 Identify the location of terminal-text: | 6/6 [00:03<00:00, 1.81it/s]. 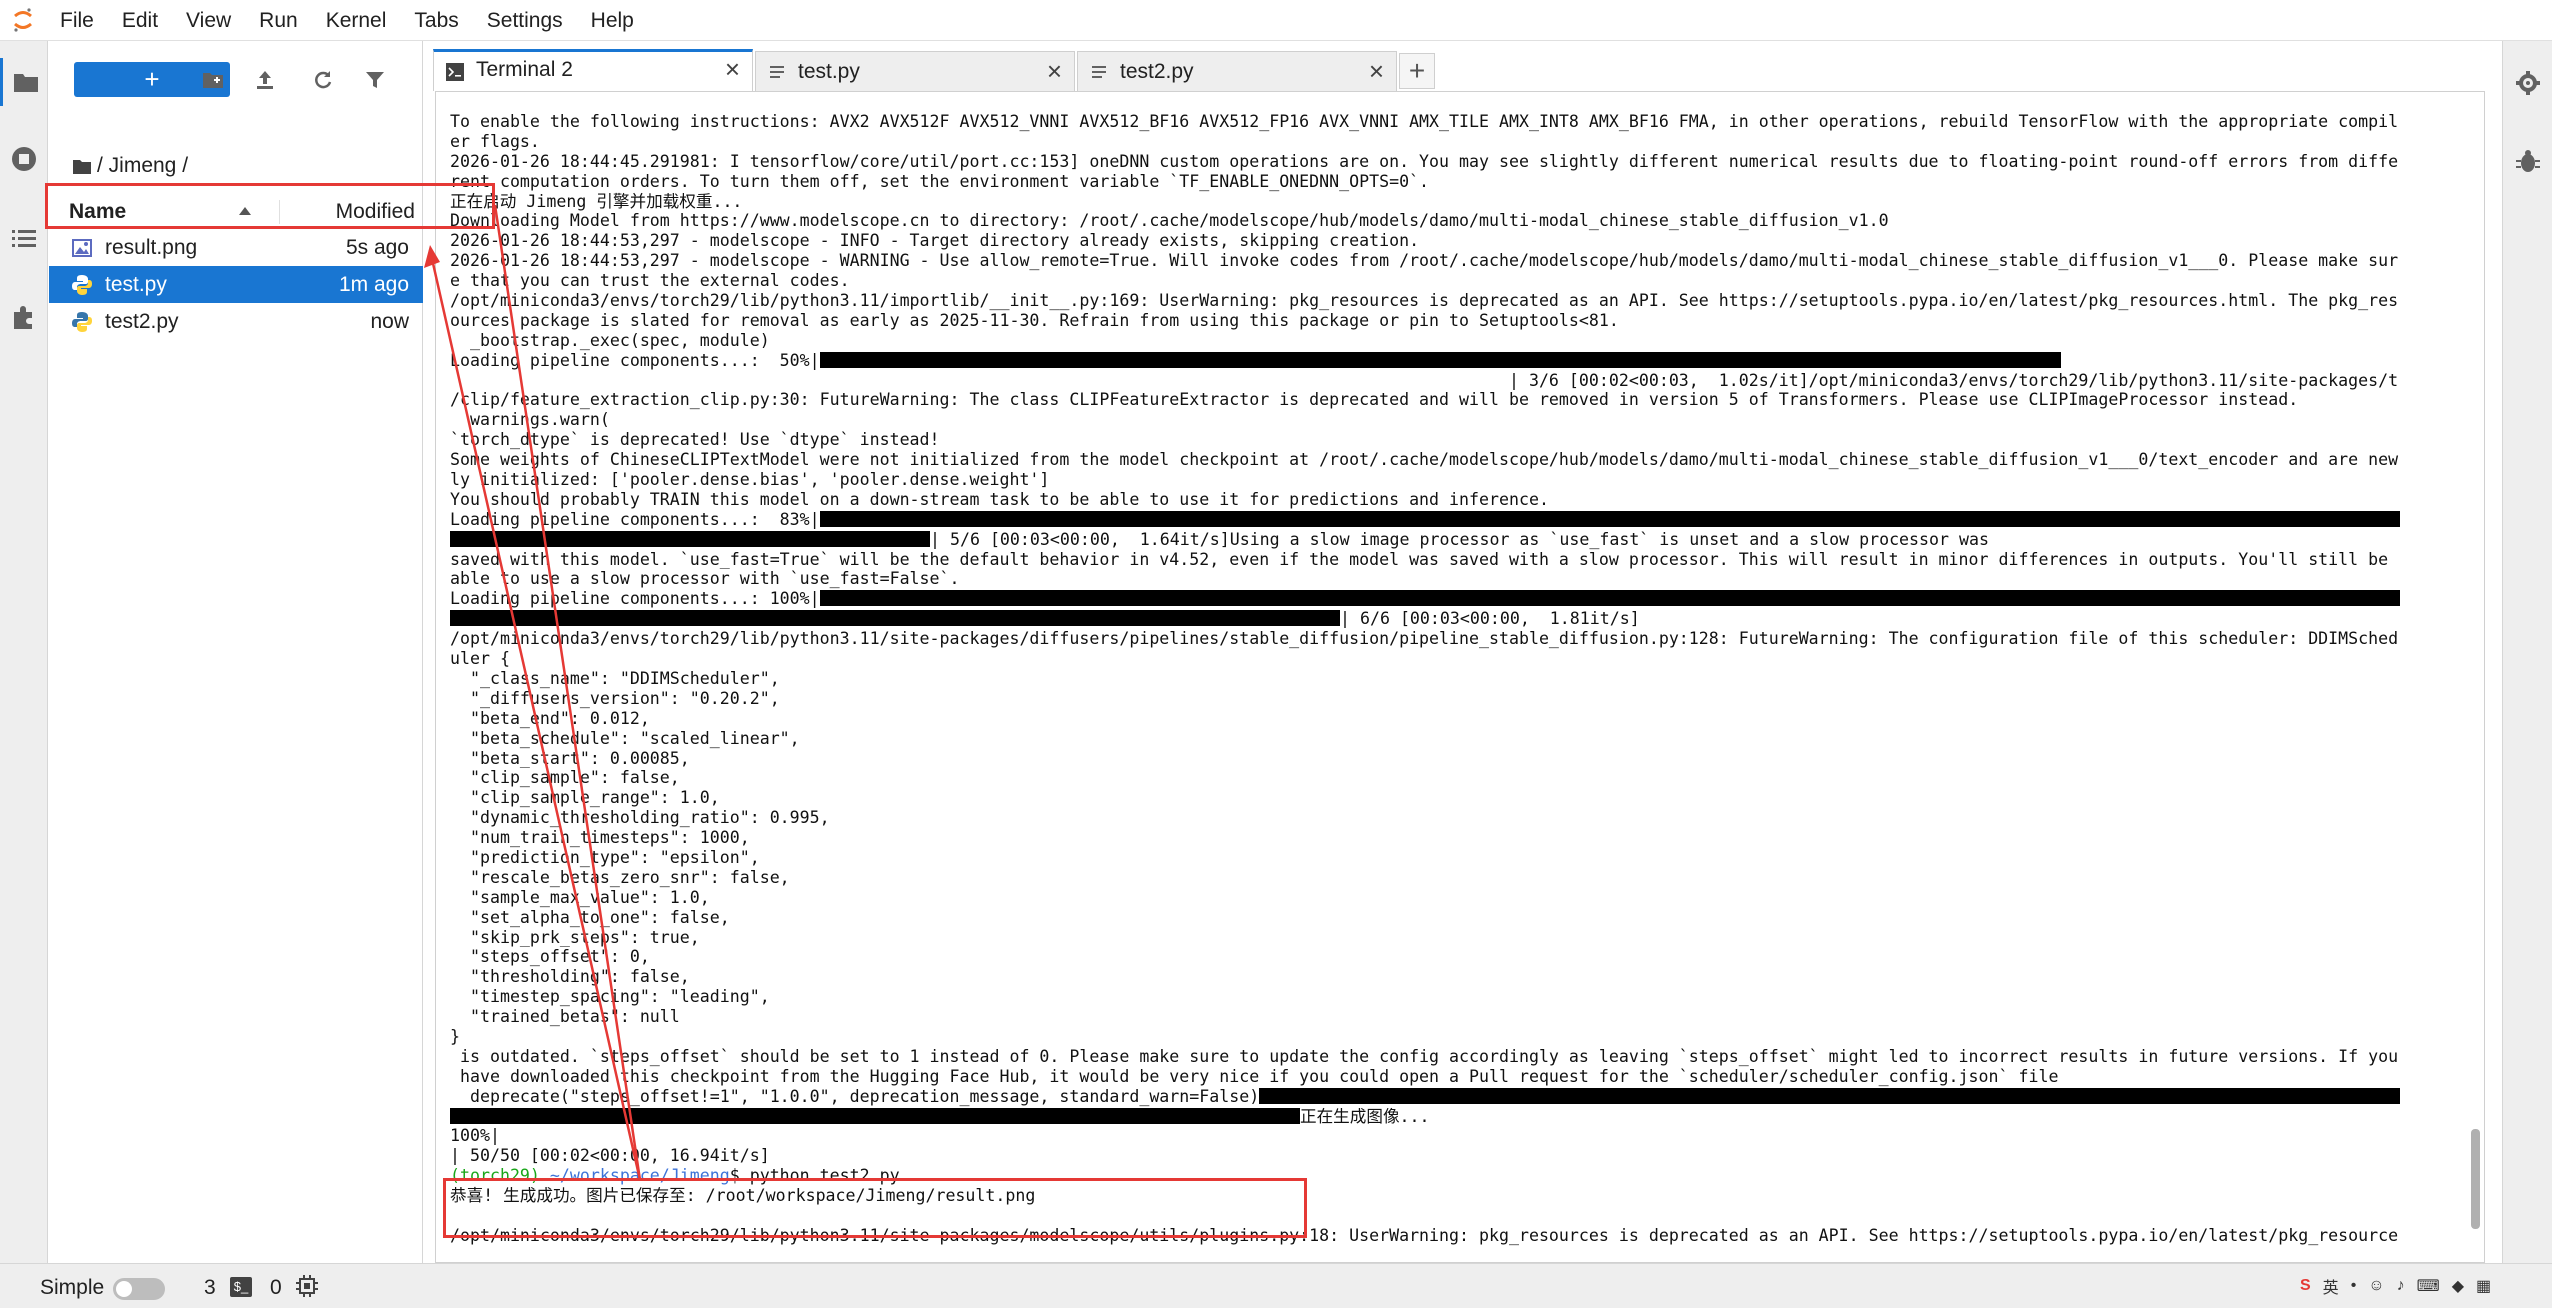
(1490, 619).